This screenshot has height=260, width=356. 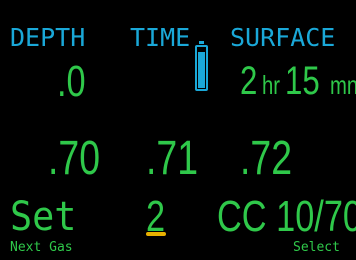 What do you see at coordinates (48, 37) in the screenshot?
I see `depth-label: DEPTH` at bounding box center [48, 37].